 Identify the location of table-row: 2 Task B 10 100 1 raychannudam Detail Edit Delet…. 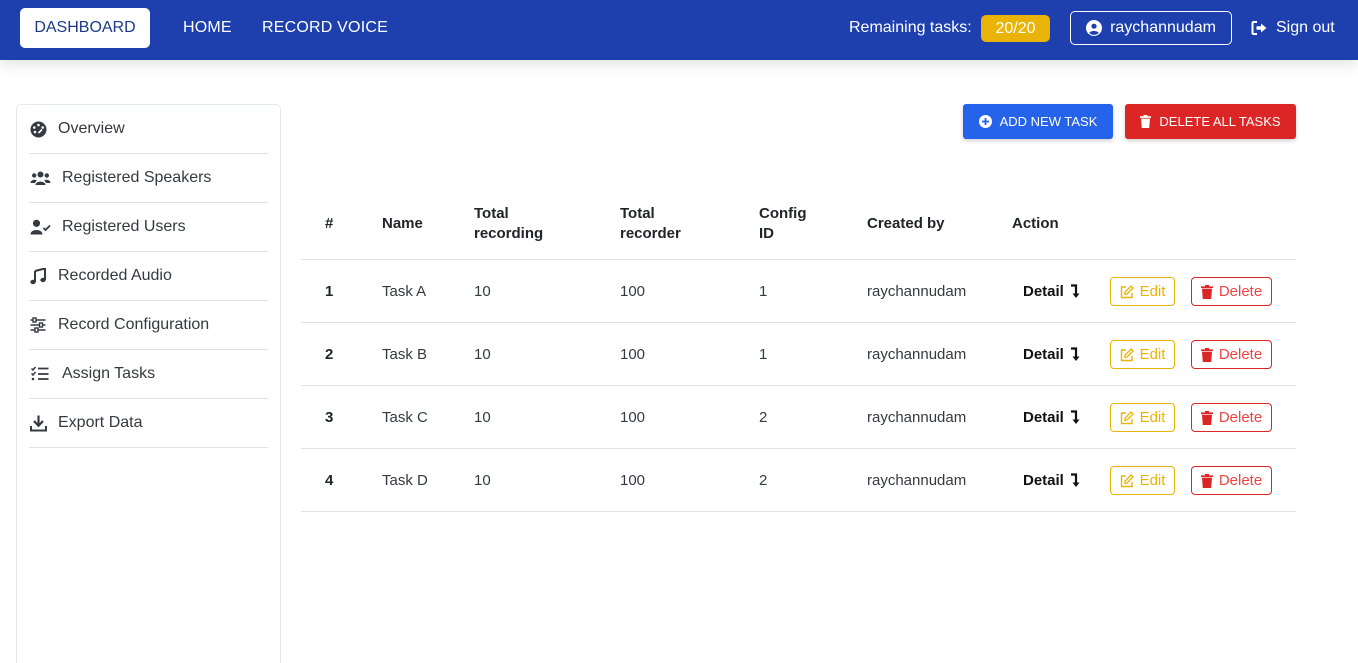
(798, 354).